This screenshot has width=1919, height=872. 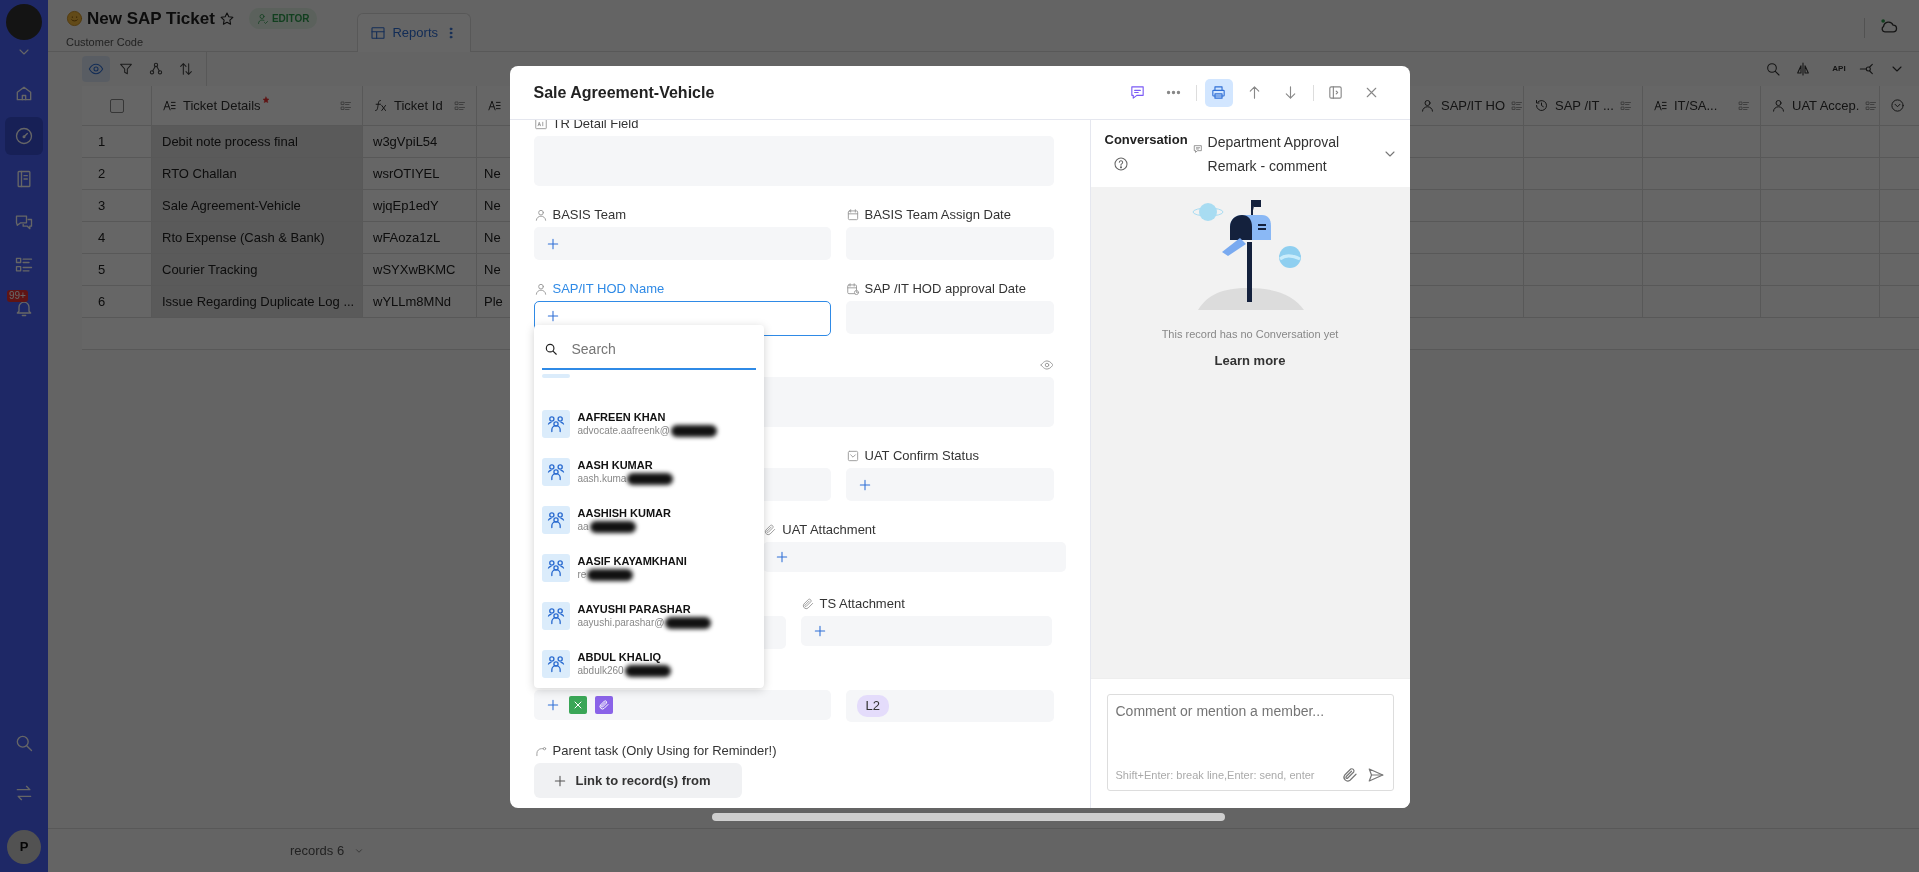 I want to click on field-label: UAT Confirm Status, so click(x=921, y=456).